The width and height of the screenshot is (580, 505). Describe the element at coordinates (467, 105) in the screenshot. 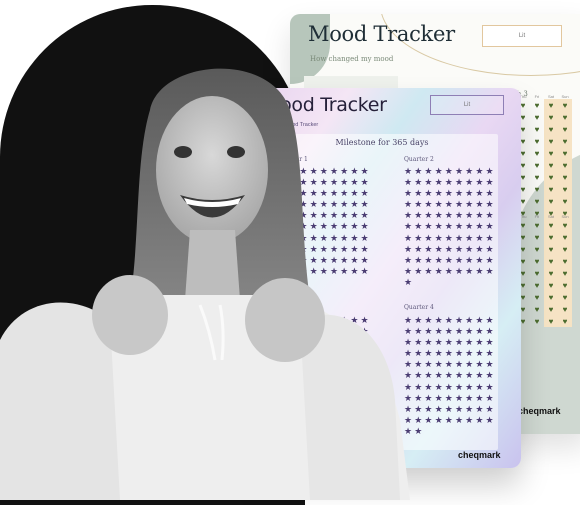

I see `front-card-button: Lit` at that location.